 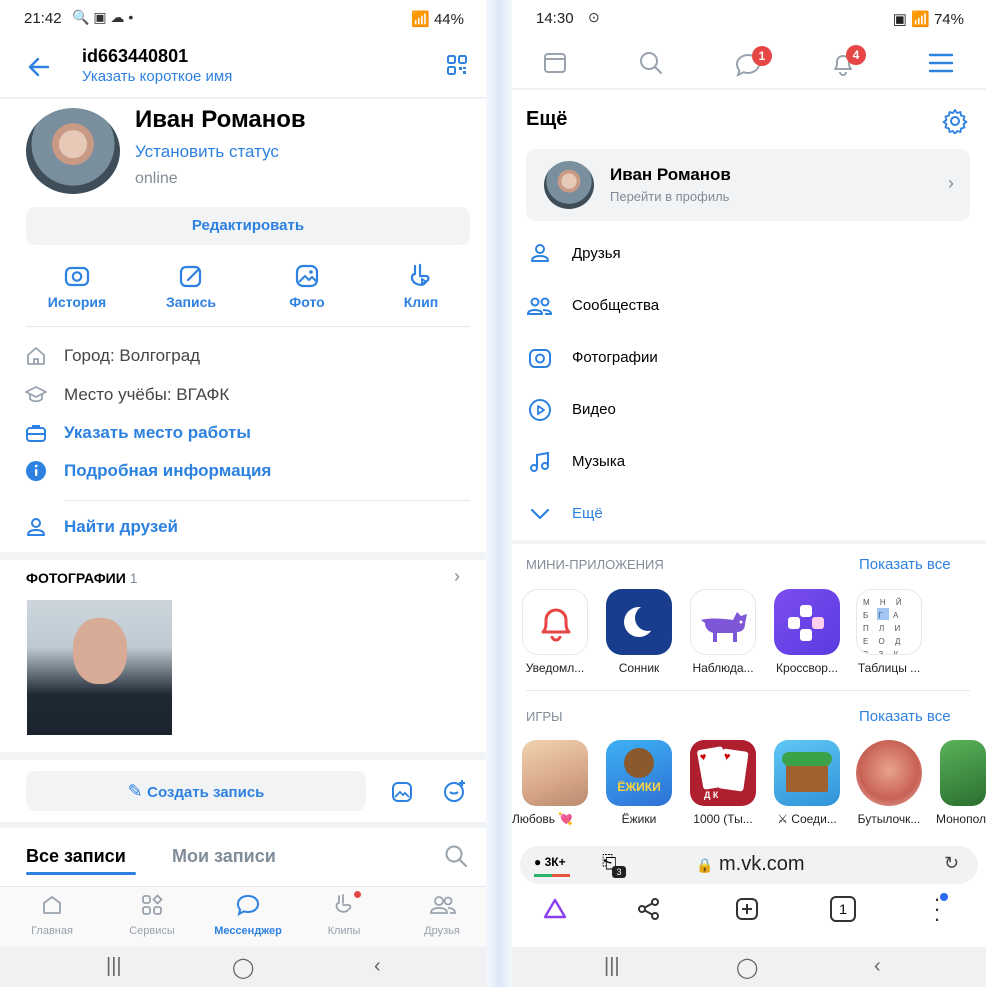 I want to click on edit-profile-button: Редактировать, so click(x=248, y=226).